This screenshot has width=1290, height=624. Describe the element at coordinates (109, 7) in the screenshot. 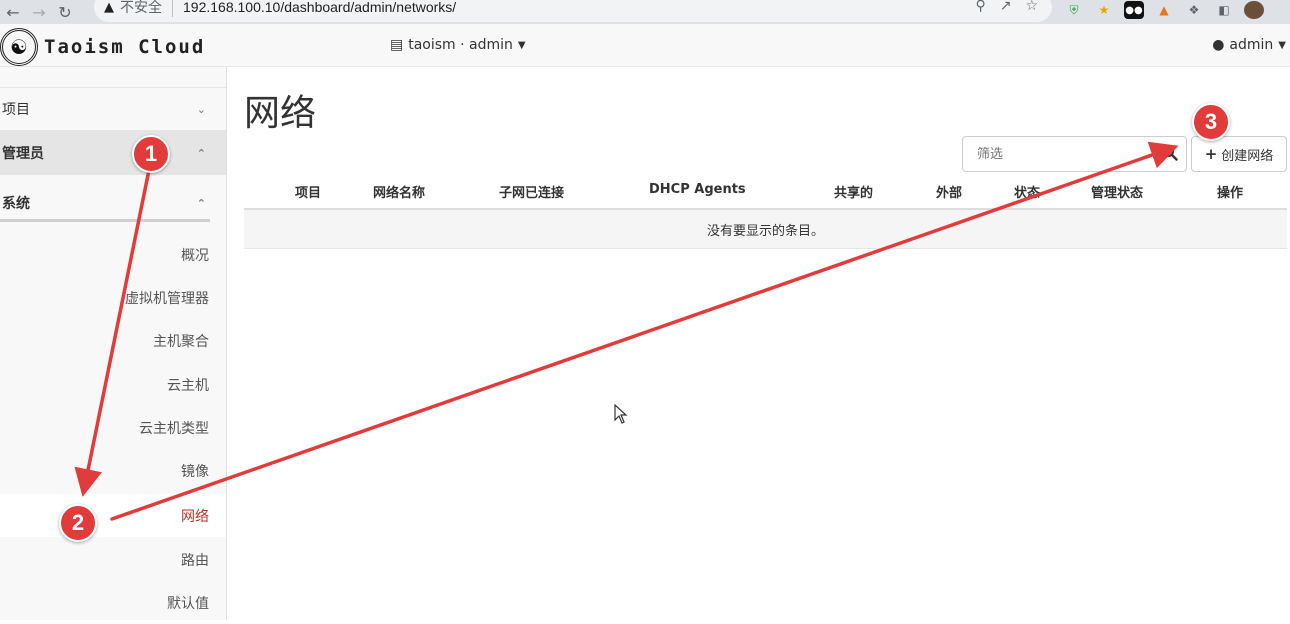

I see `warning-icon: ▲` at that location.